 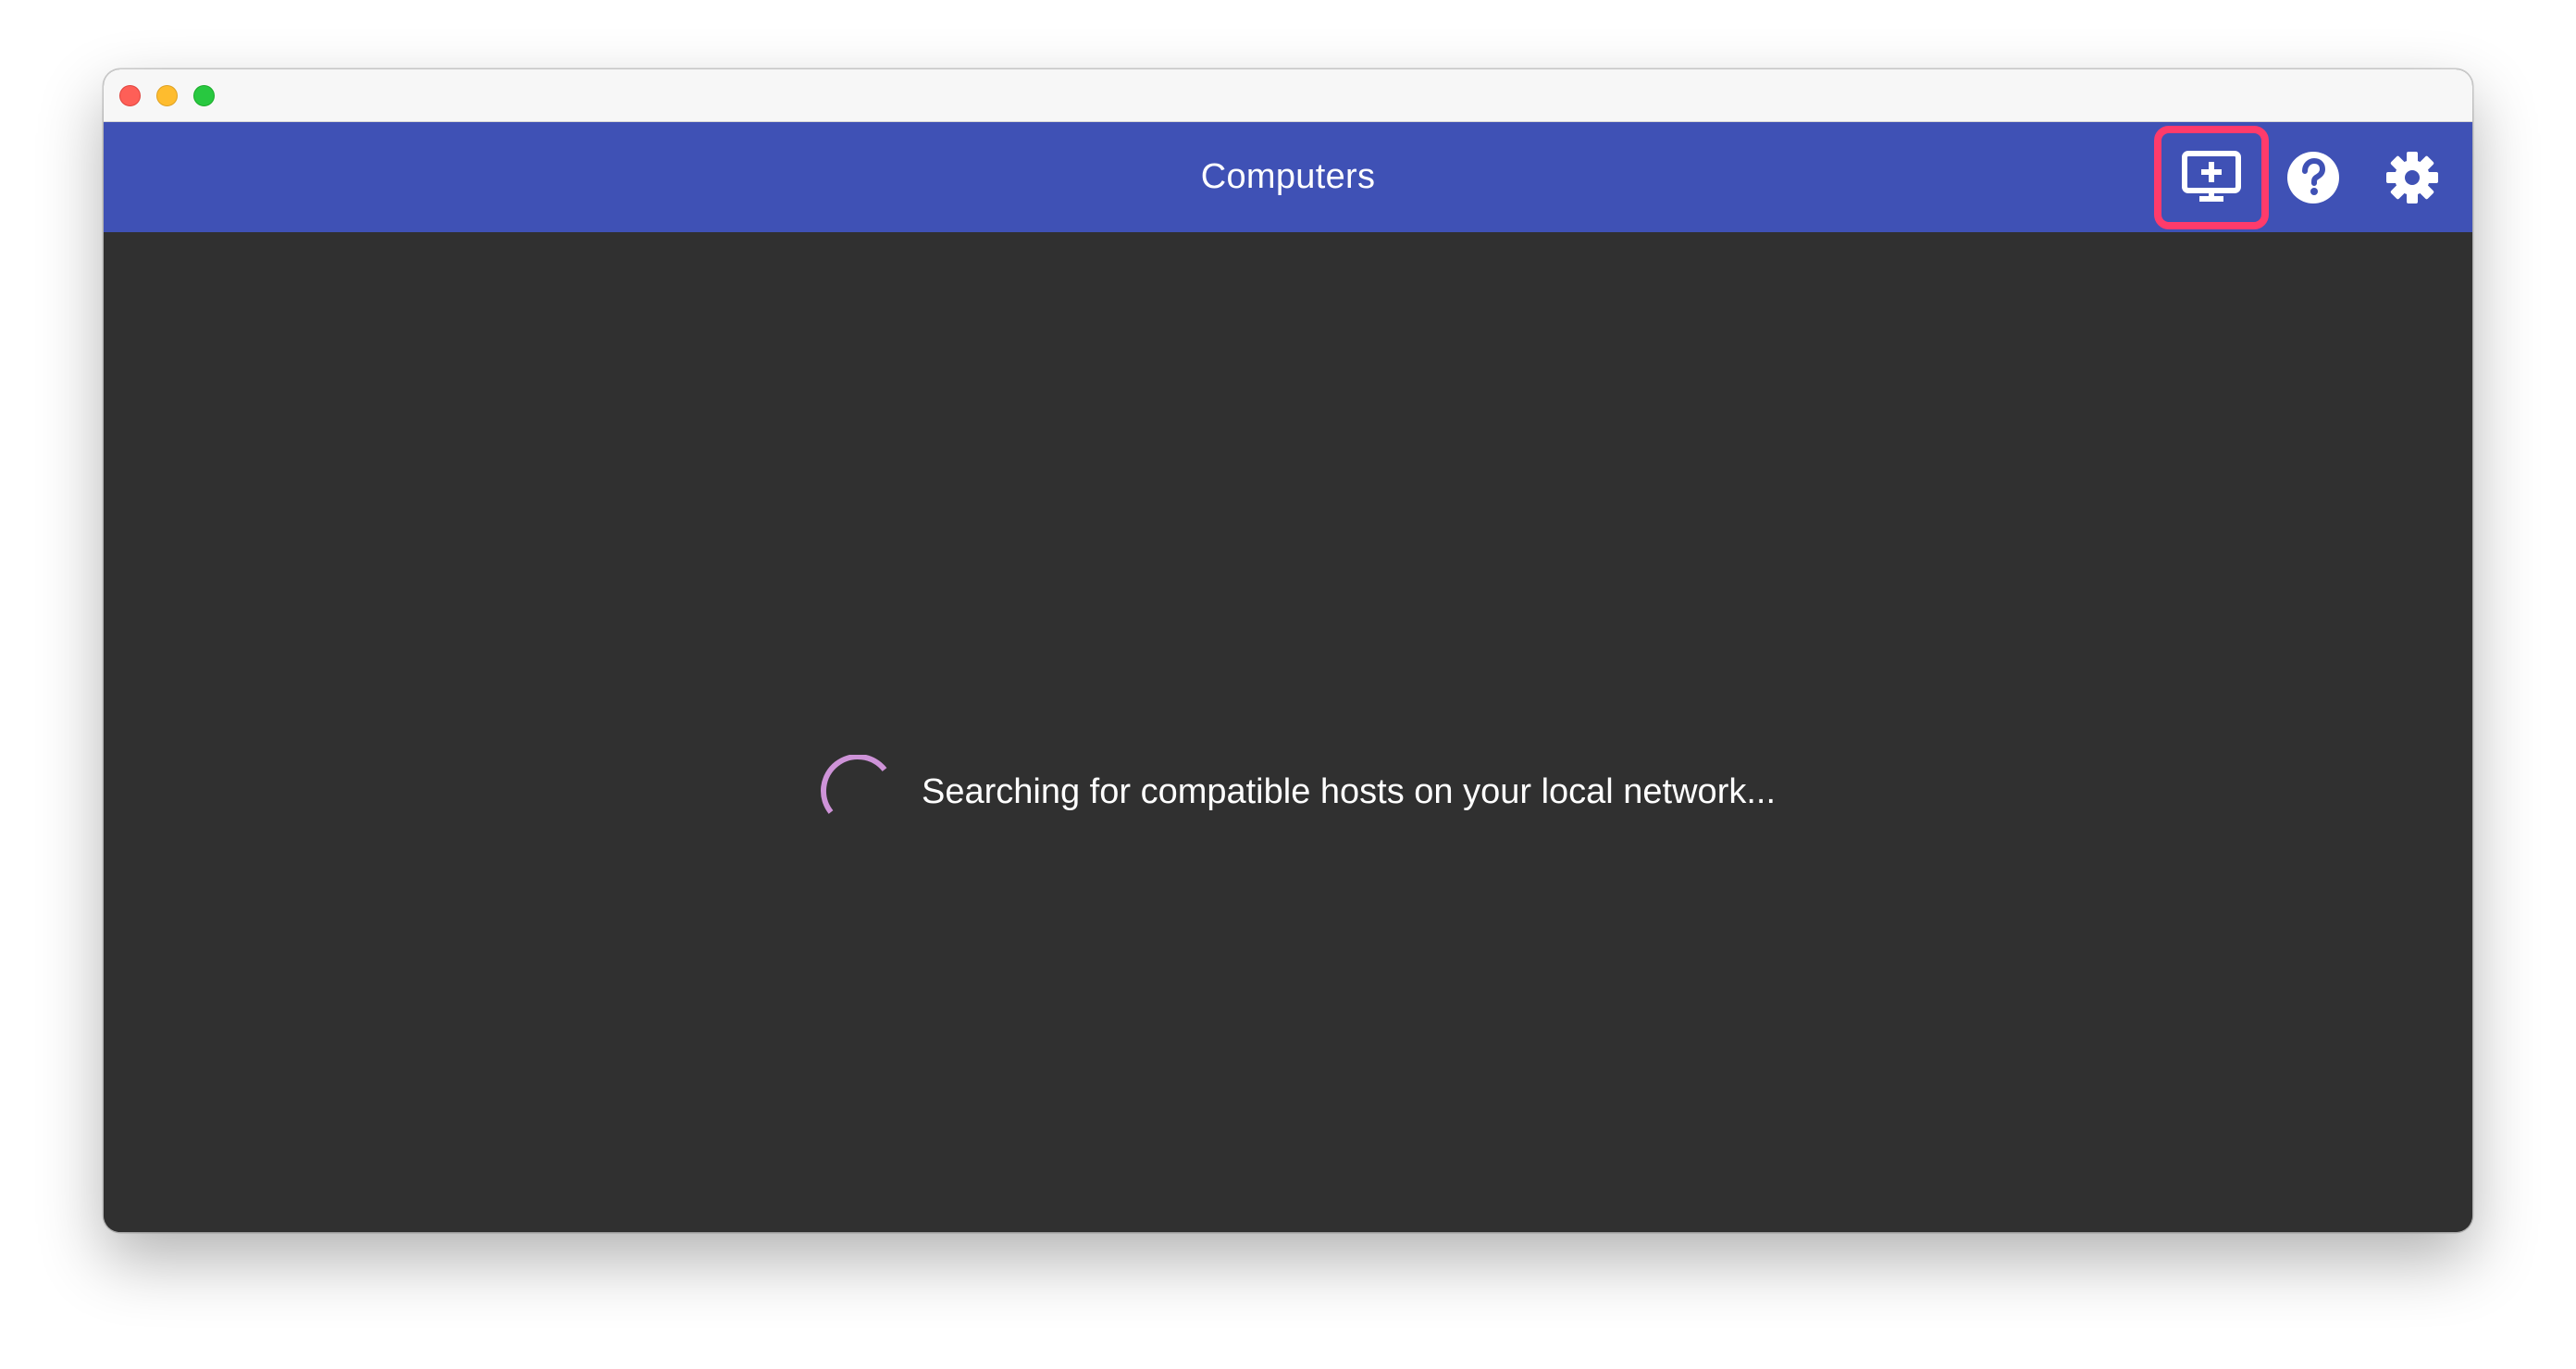 What do you see at coordinates (853, 784) in the screenshot?
I see `loading-spinner-icon` at bounding box center [853, 784].